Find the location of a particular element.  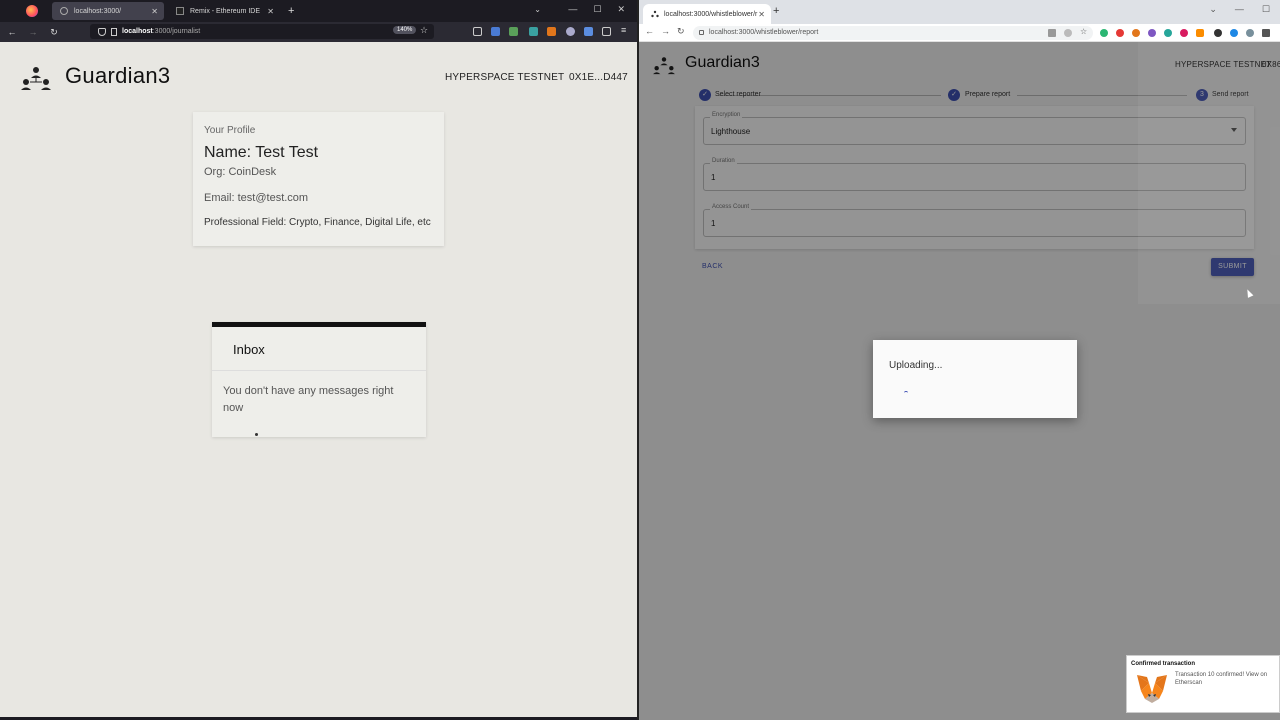

metamask-fox-icon is located at coordinates (1152, 689).